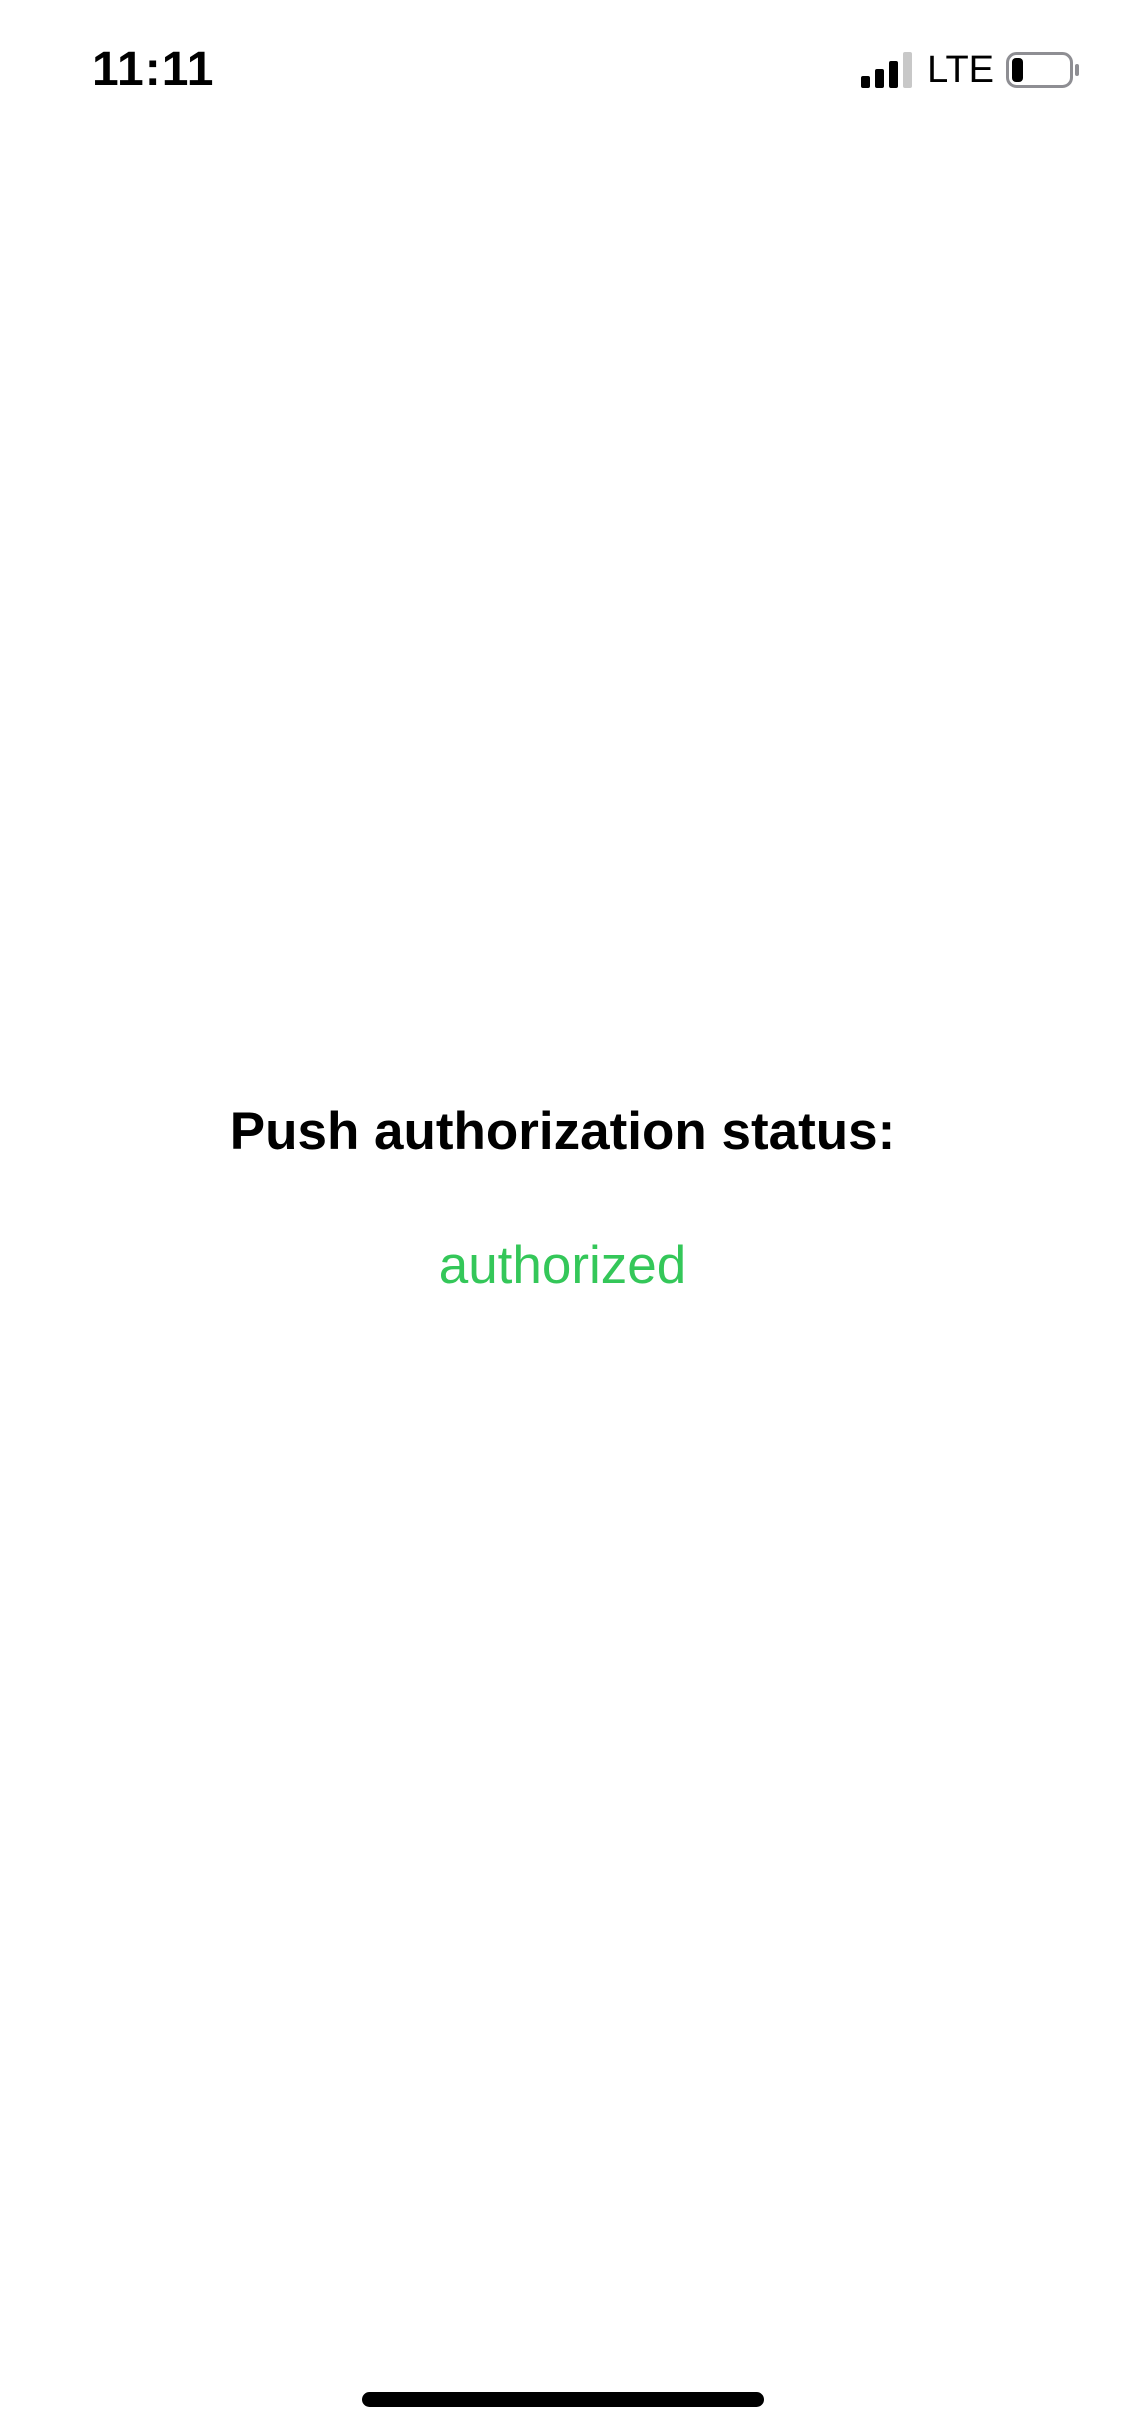  Describe the element at coordinates (562, 70) in the screenshot. I see `status-bar: 11:11 LTE` at that location.